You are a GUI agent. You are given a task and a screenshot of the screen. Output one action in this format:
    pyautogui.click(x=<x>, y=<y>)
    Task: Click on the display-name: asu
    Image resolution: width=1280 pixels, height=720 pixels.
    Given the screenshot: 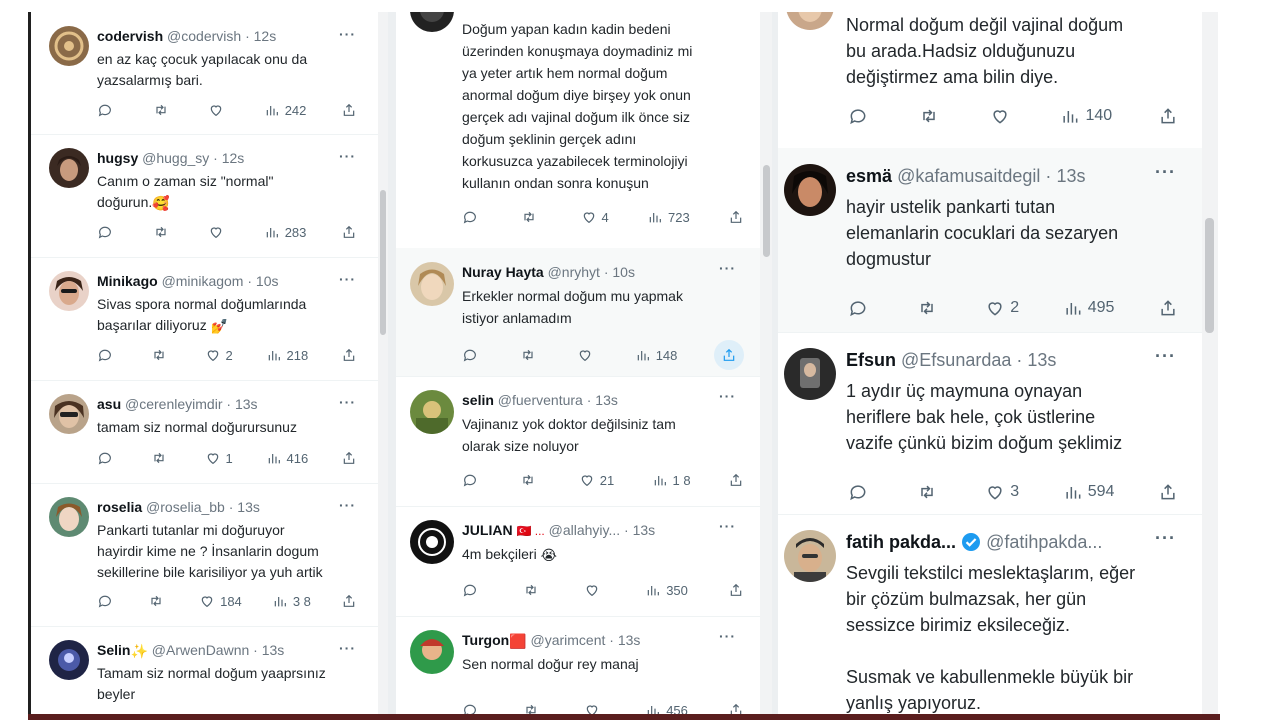 What is the action you would take?
    pyautogui.click(x=109, y=404)
    